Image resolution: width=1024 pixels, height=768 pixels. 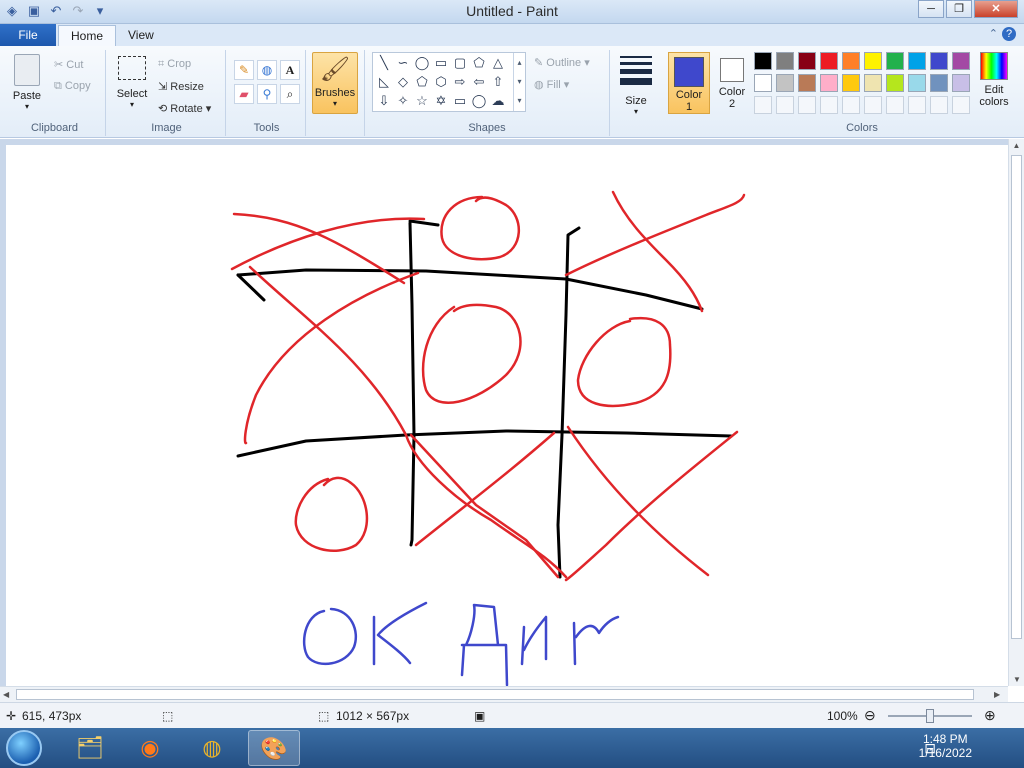 I want to click on tab-home: Home, so click(x=87, y=35).